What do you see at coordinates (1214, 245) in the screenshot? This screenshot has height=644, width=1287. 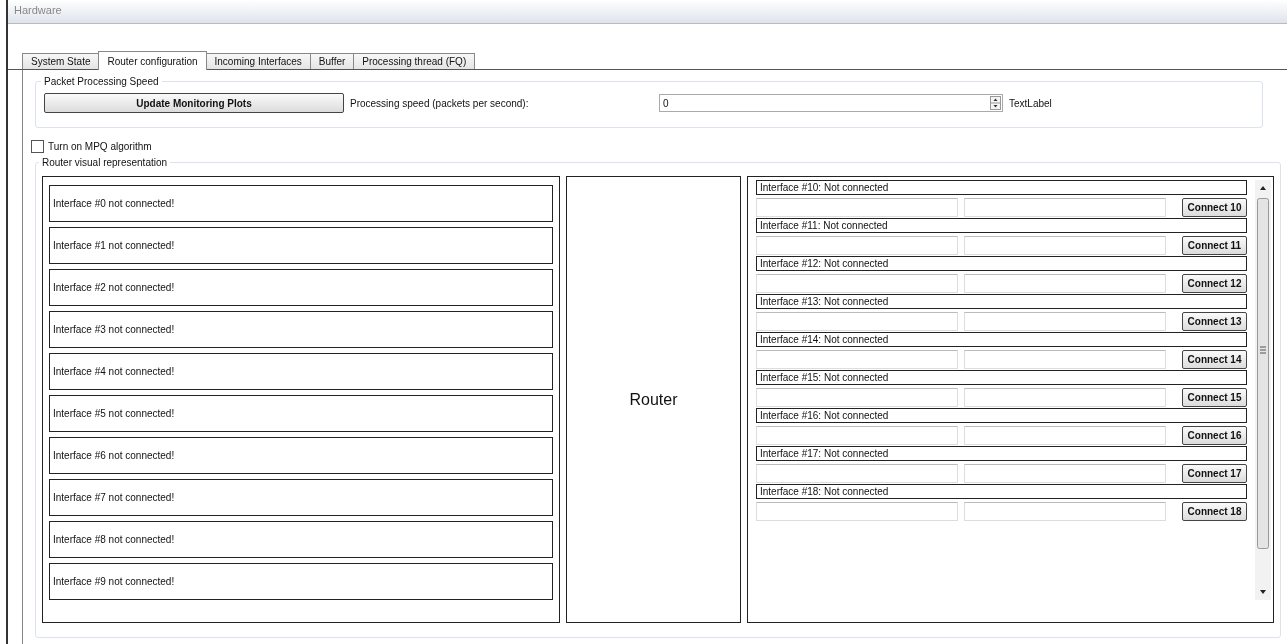 I see `connect-button: Connect 11` at bounding box center [1214, 245].